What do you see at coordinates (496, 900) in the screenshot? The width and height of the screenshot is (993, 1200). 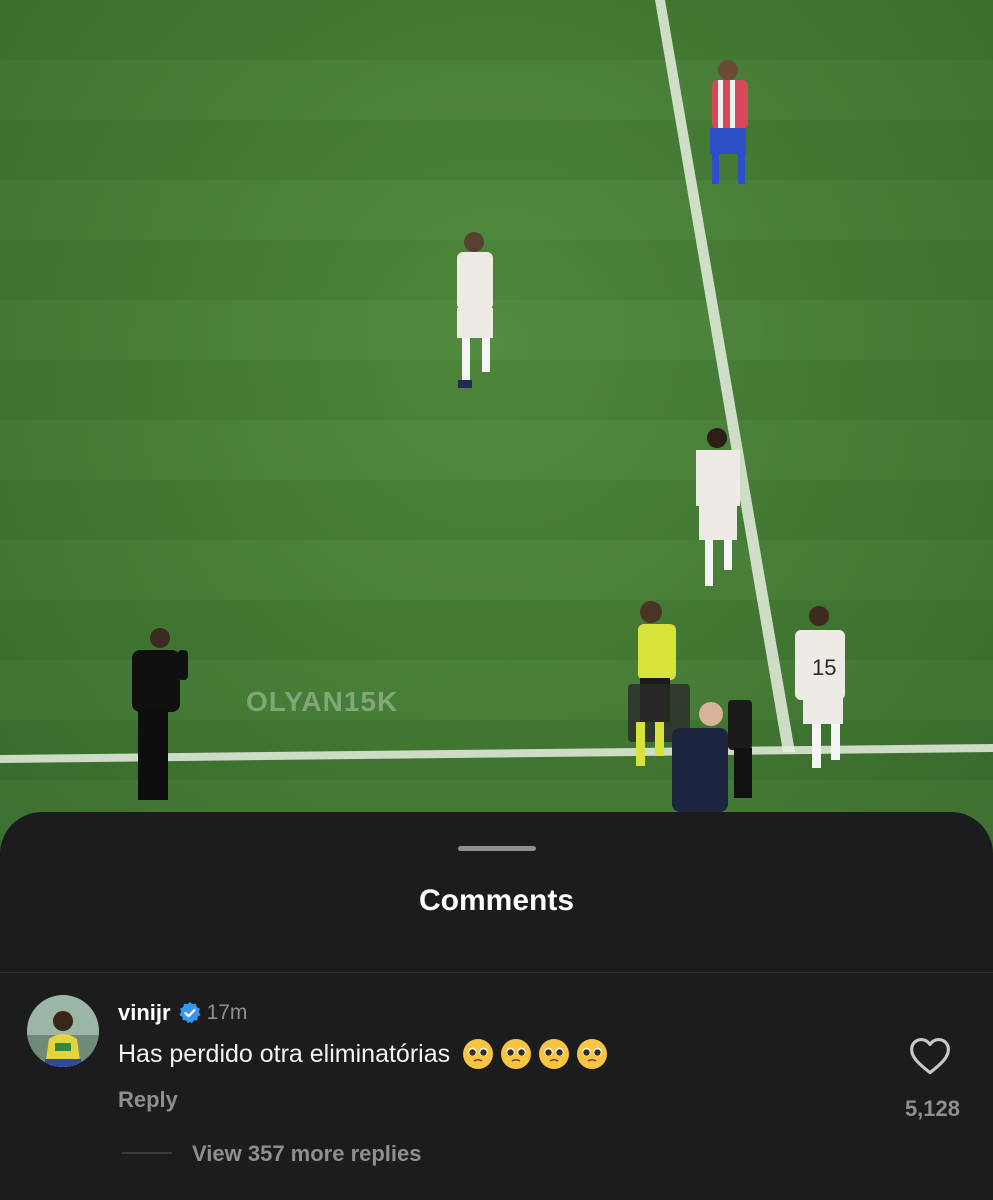 I see `sheet-title: Comments` at bounding box center [496, 900].